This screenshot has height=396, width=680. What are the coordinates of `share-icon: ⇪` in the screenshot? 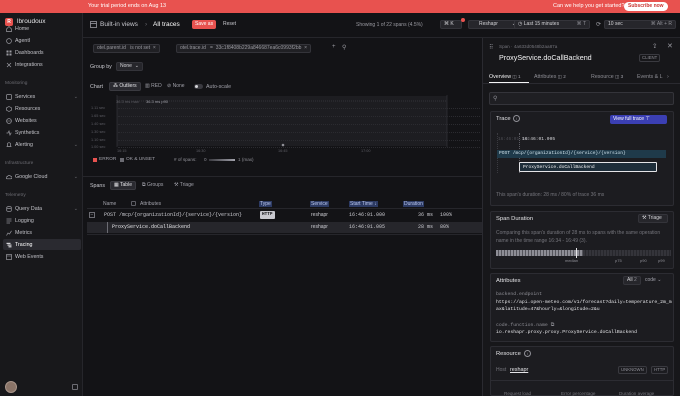 It's located at (654, 46).